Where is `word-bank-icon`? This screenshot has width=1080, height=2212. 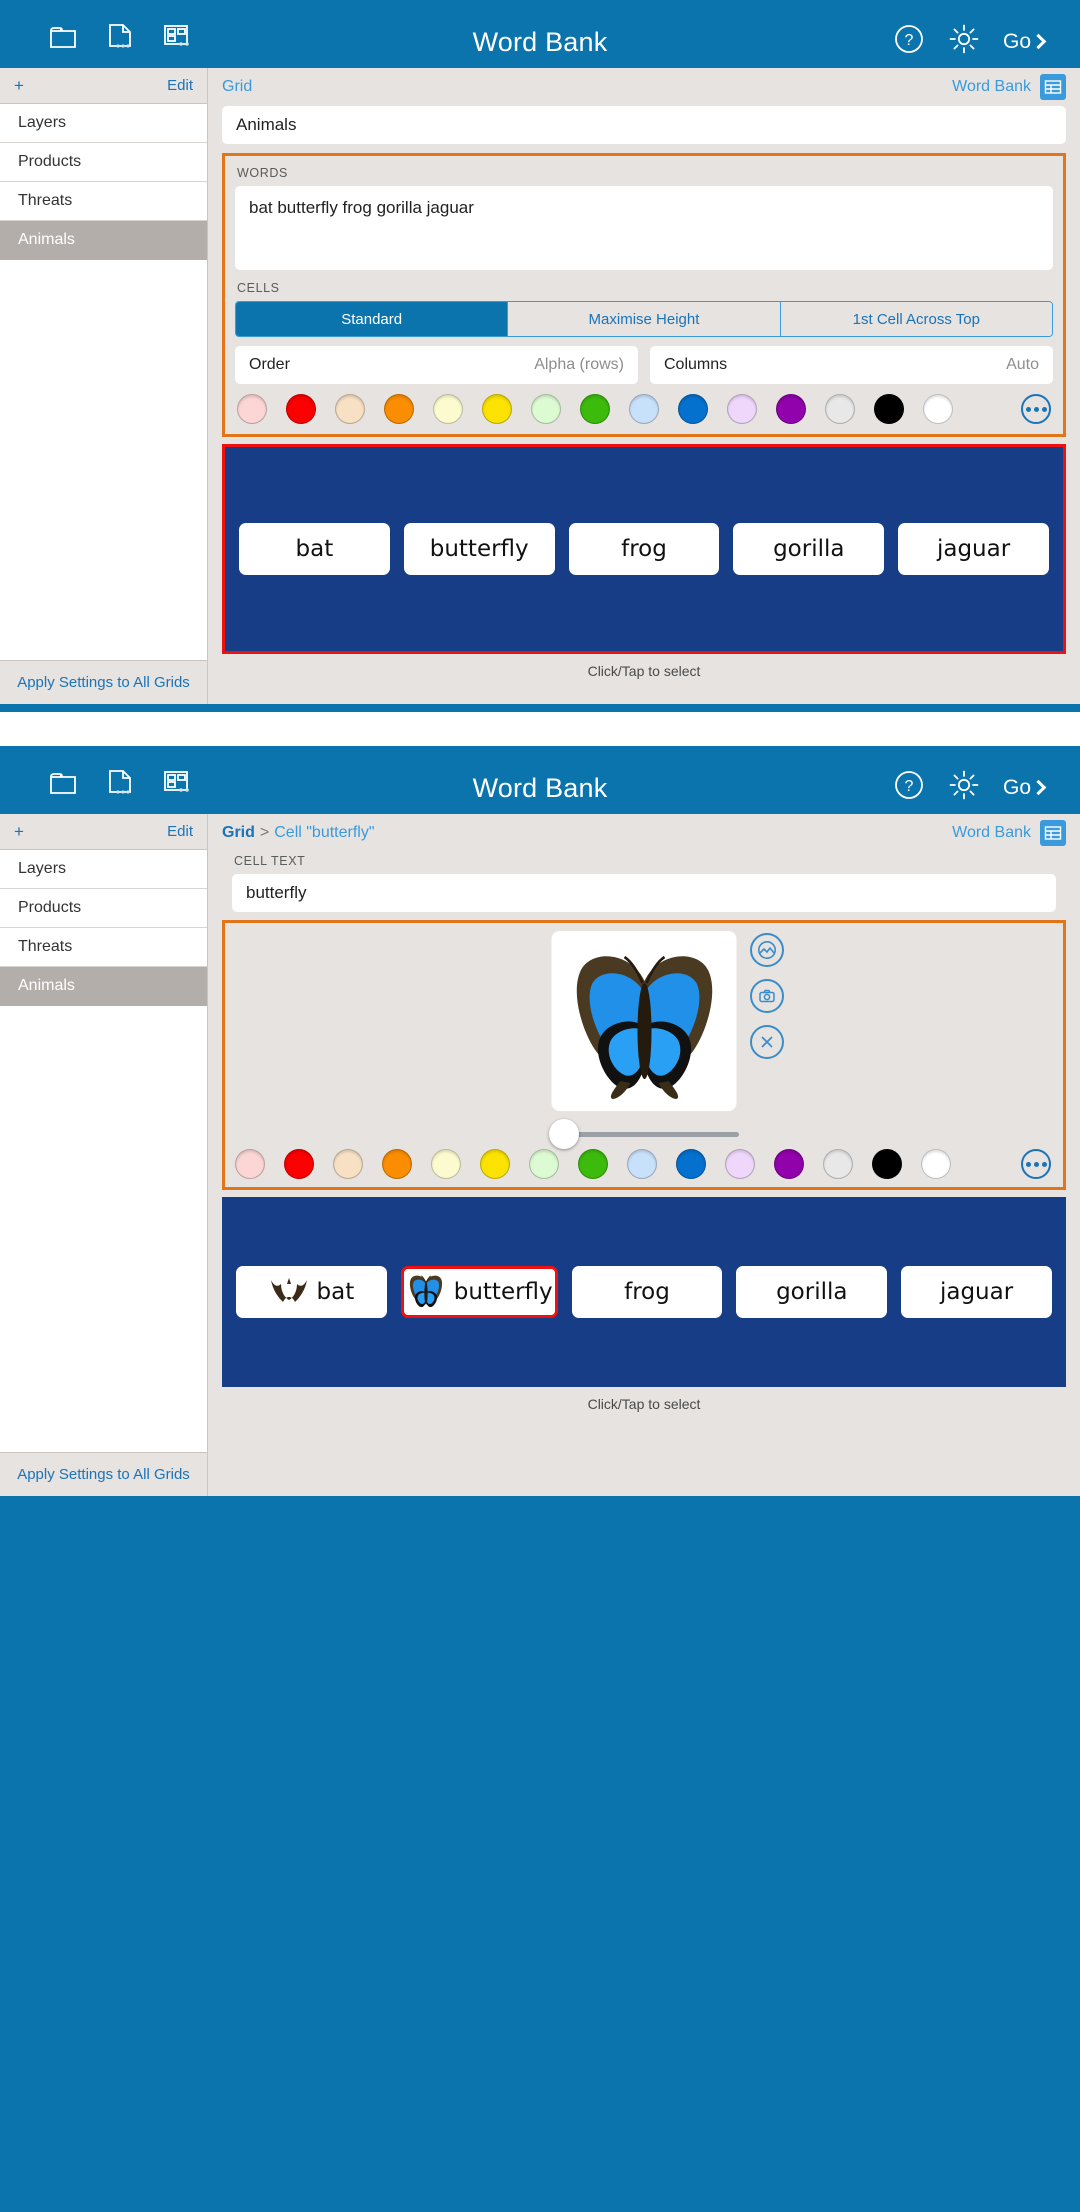
word-bank-icon is located at coordinates (1053, 87).